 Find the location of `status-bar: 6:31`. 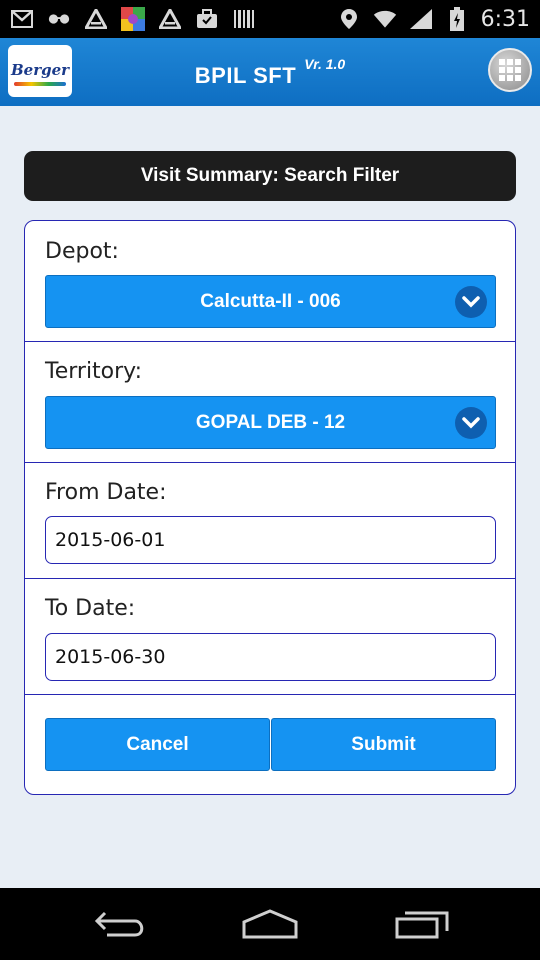

status-bar: 6:31 is located at coordinates (270, 19).